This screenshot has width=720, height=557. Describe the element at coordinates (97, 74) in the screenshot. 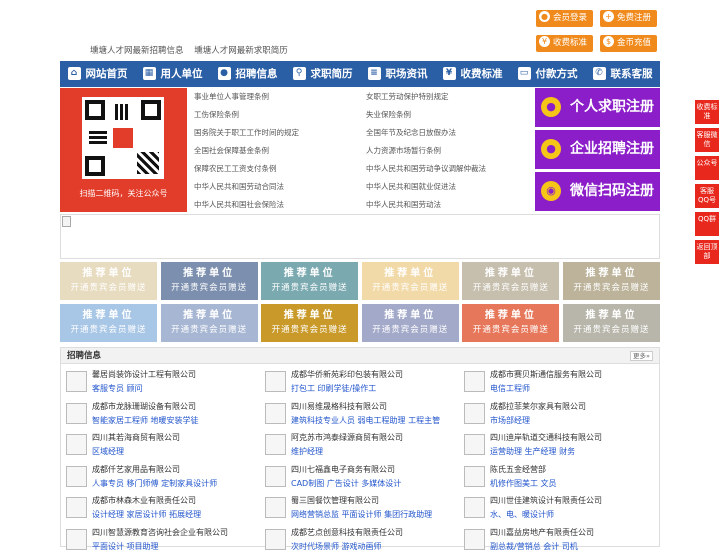

I see `nav-home: ⌂ 网站首页` at that location.